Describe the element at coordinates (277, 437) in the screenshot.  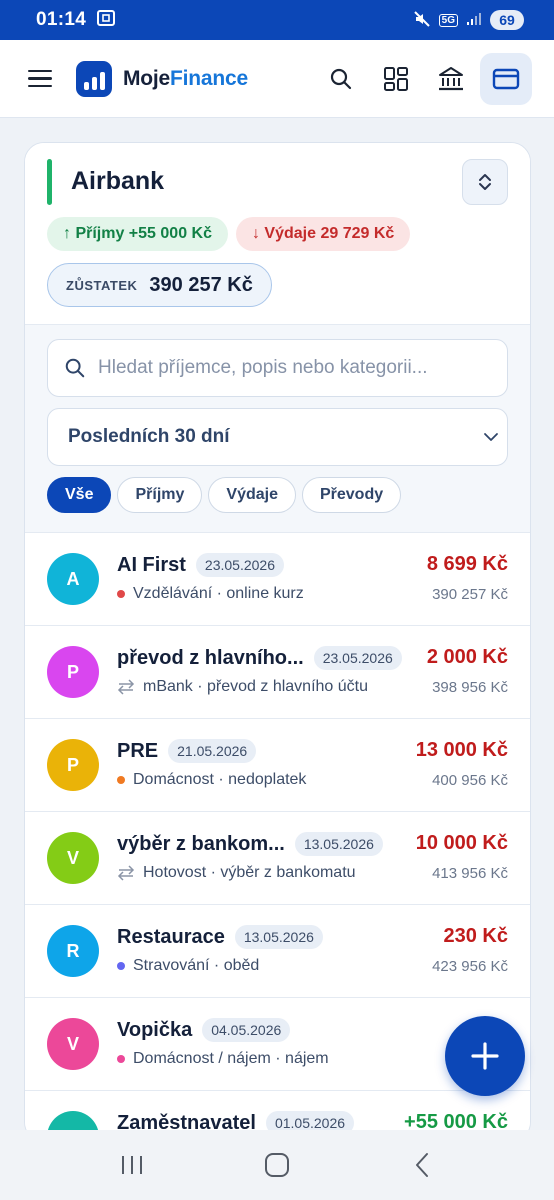
I see `period-select: Posledních 30 dní` at that location.